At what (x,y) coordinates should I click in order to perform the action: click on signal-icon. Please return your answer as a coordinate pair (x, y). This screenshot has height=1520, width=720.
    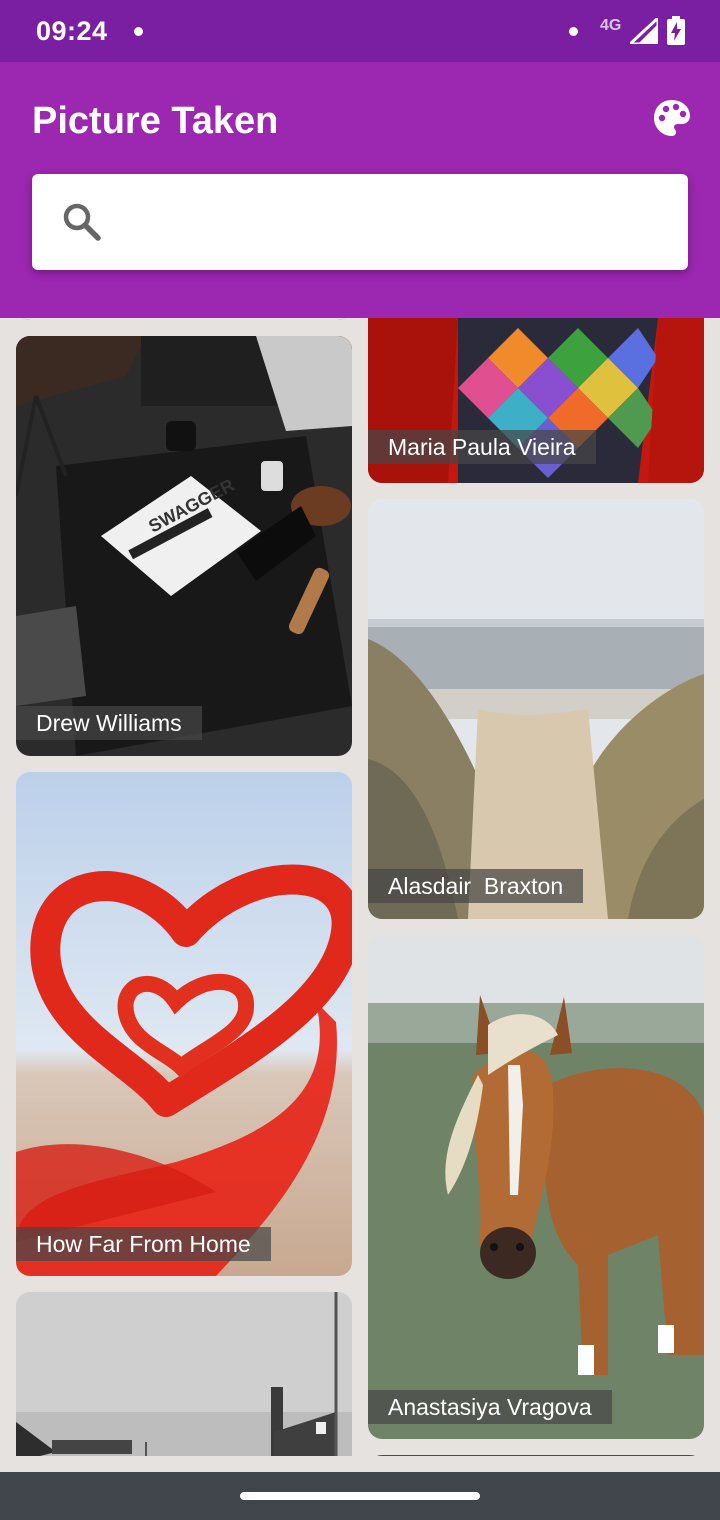
    Looking at the image, I should click on (644, 31).